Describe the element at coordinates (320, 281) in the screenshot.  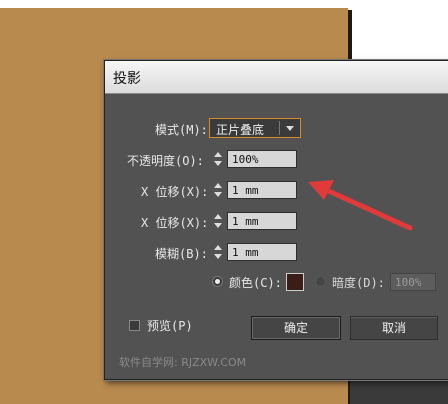
I see `darkness-radio` at that location.